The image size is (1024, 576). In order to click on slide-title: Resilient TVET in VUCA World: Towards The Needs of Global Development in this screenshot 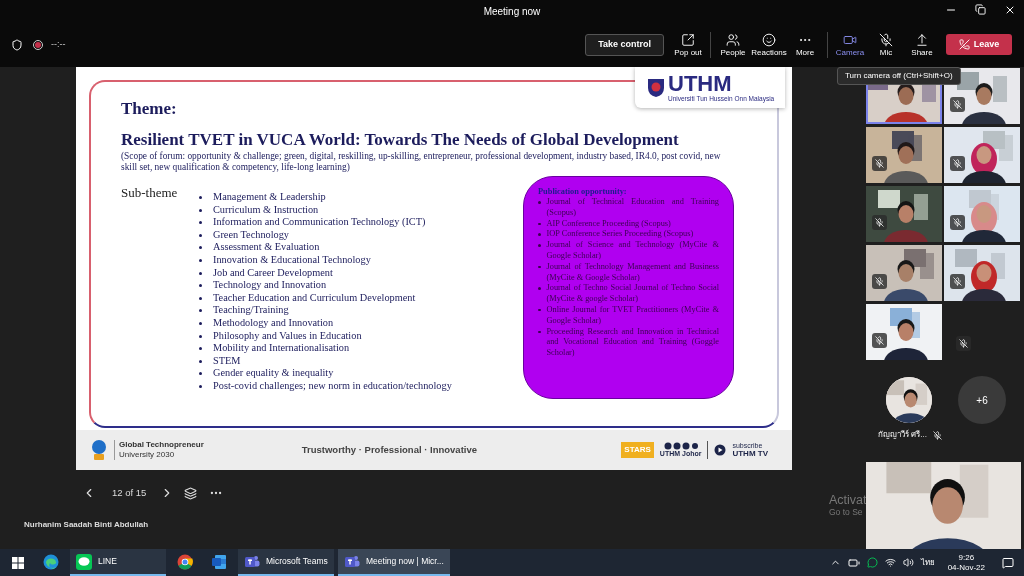, I will do `click(400, 140)`.